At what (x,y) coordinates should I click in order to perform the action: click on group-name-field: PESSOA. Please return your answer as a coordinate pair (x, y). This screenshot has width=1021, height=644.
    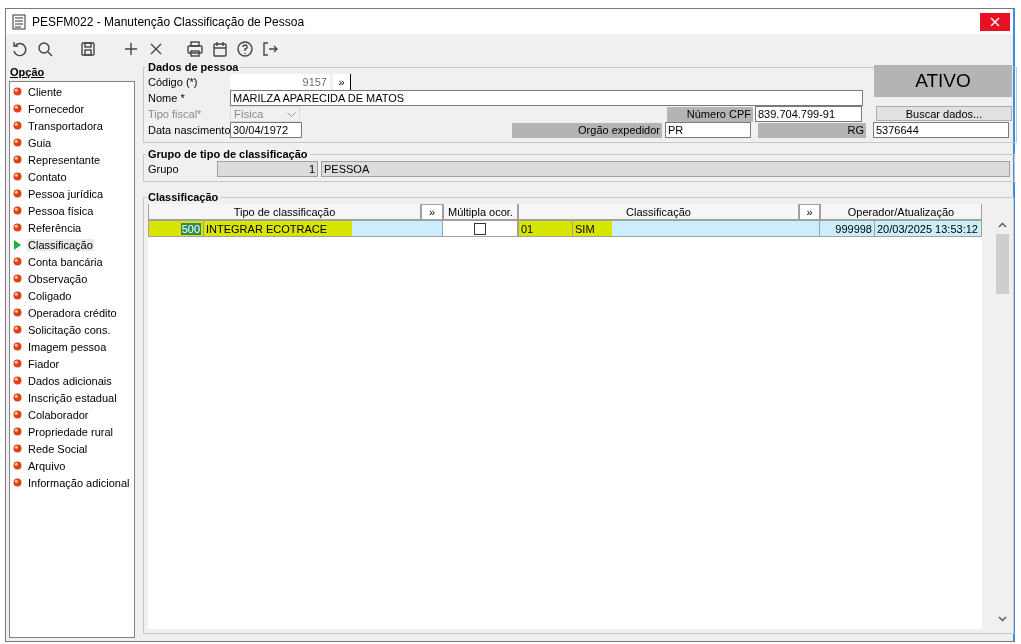
    Looking at the image, I should click on (665, 169).